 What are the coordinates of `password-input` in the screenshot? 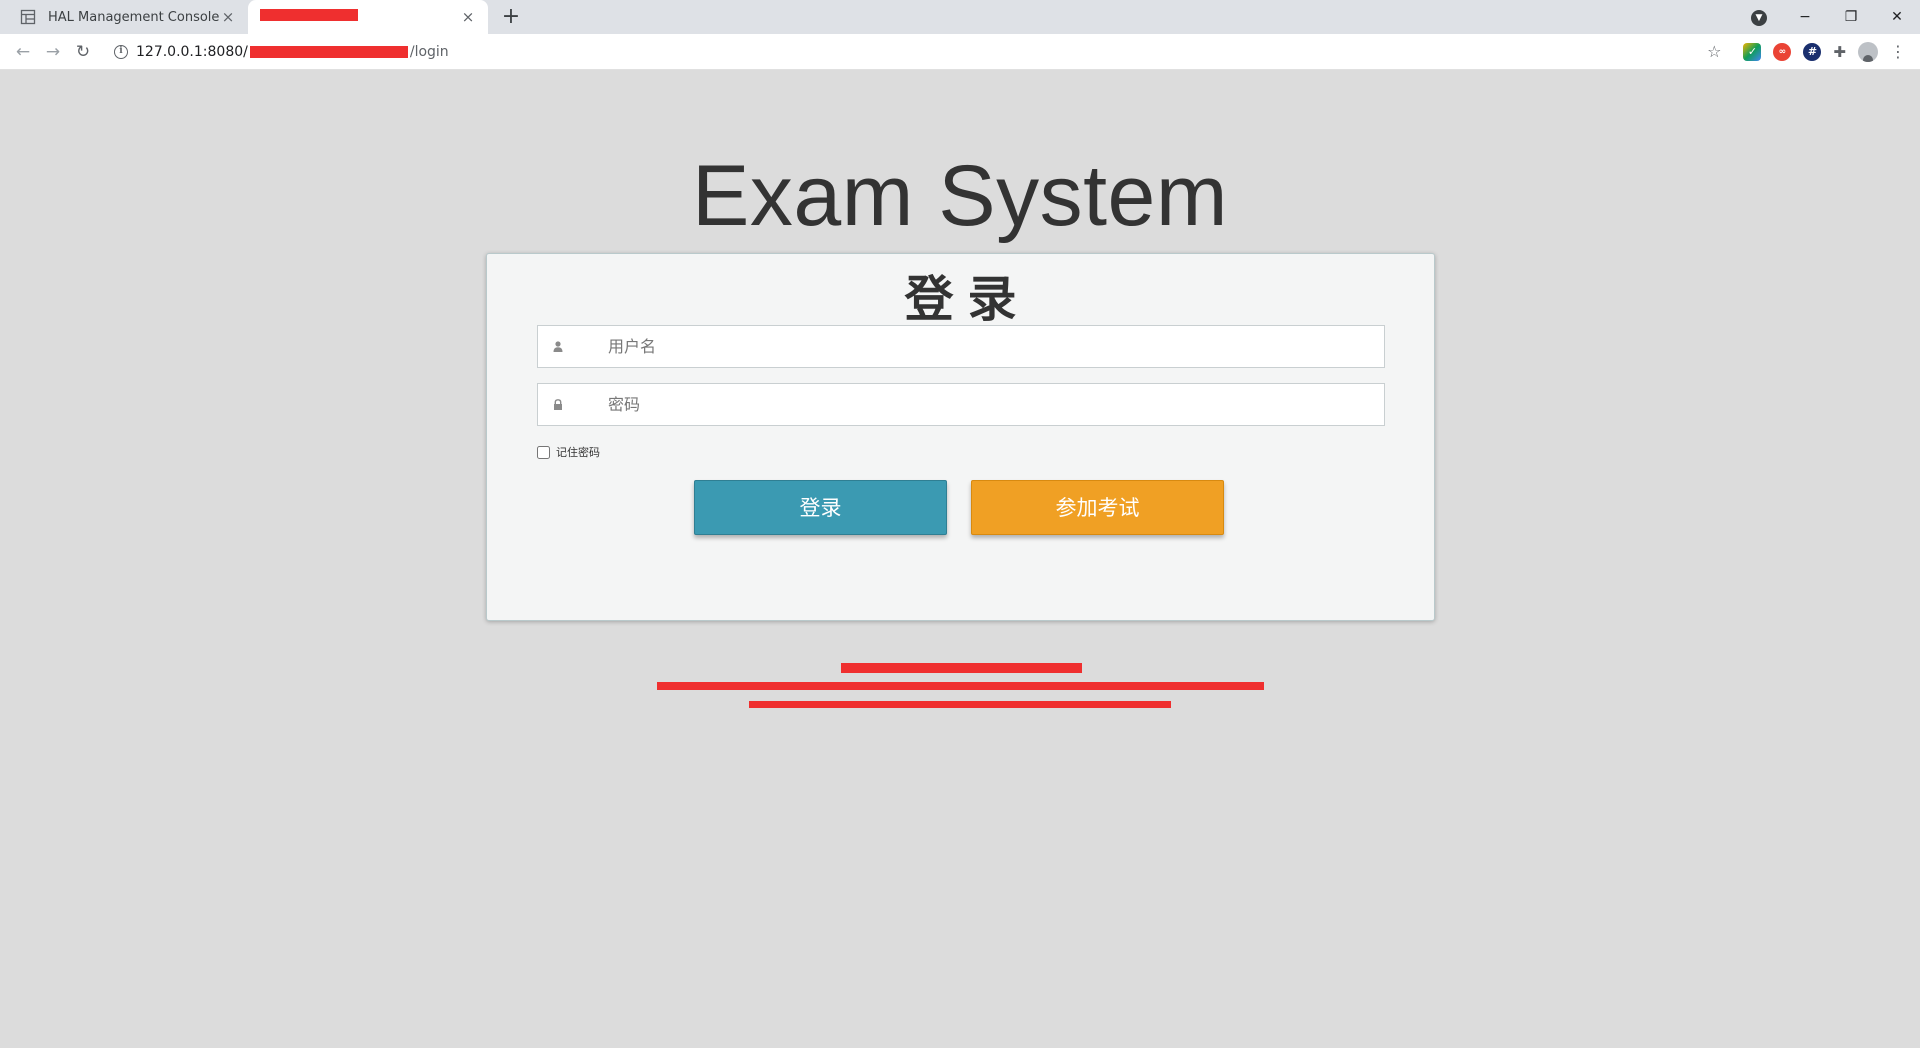 It's located at (981, 404).